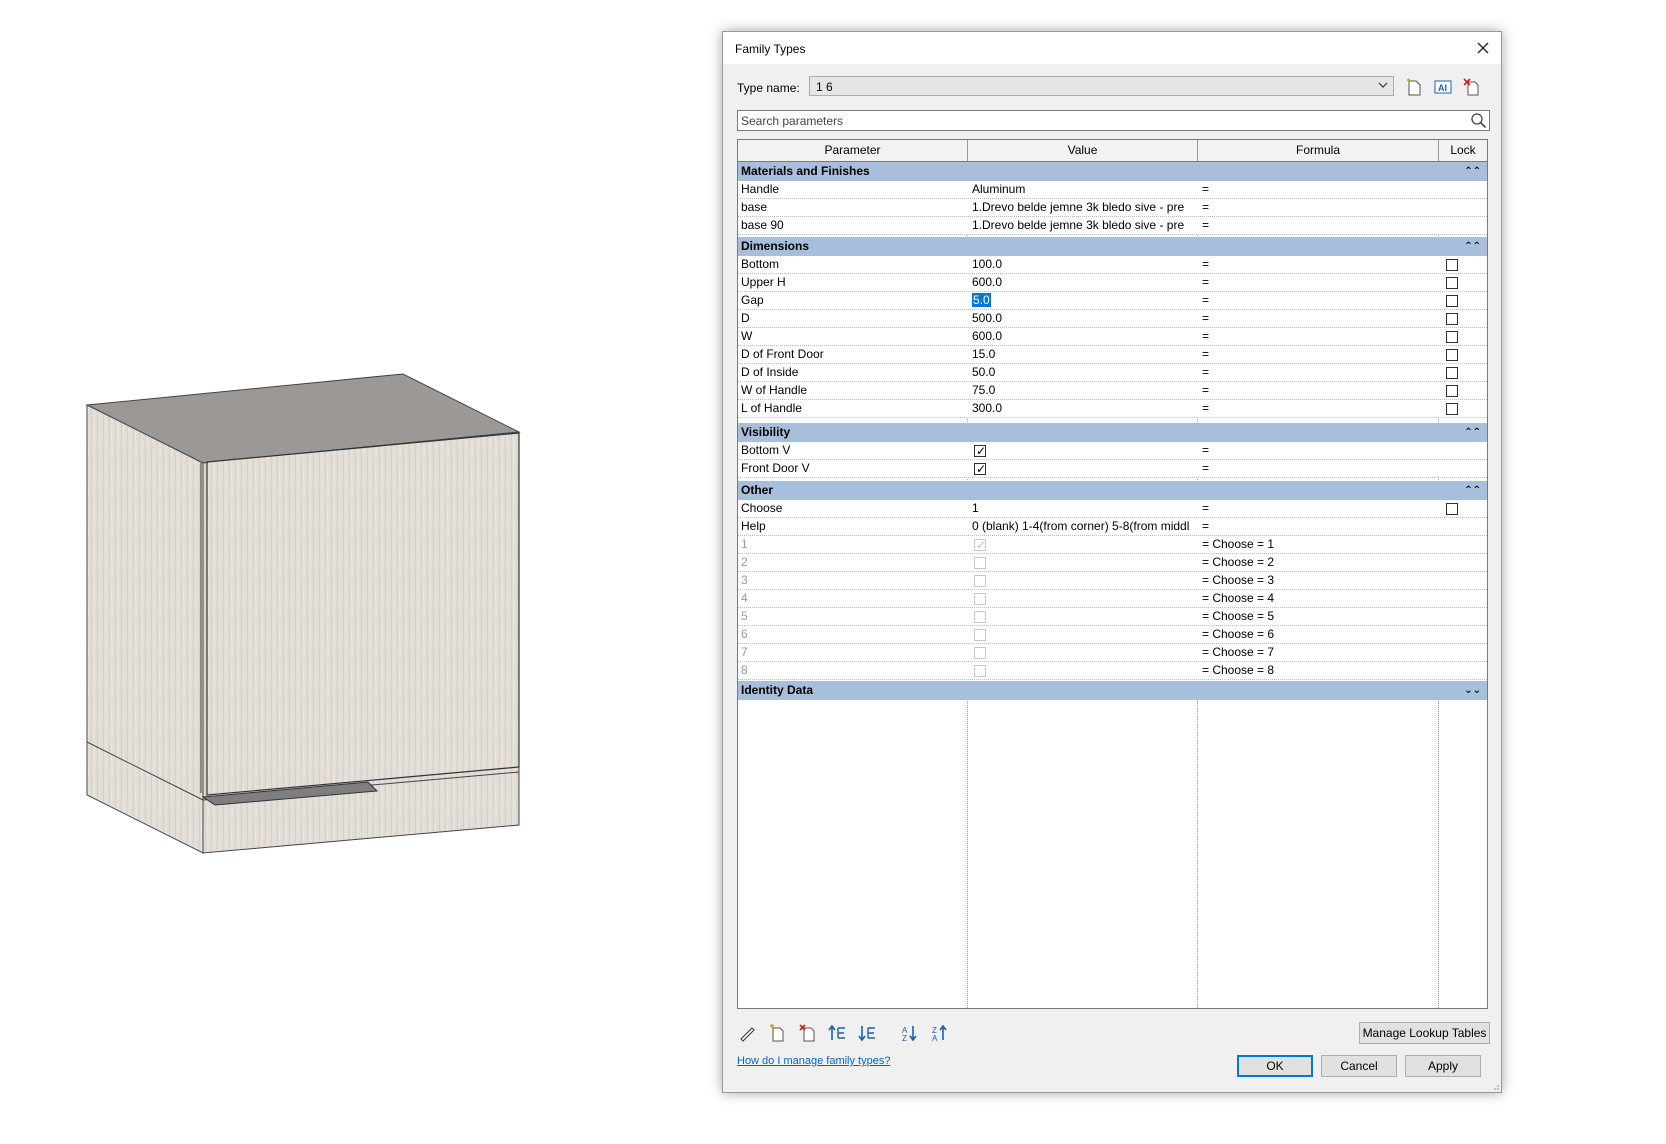 This screenshot has width=1666, height=1144. What do you see at coordinates (1085, 354) in the screenshot?
I see `param-value: 15.0` at bounding box center [1085, 354].